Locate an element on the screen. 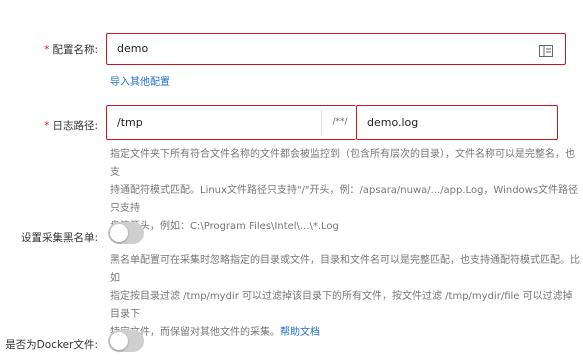 The image size is (583, 364). config-name-input: demo is located at coordinates (336, 49).